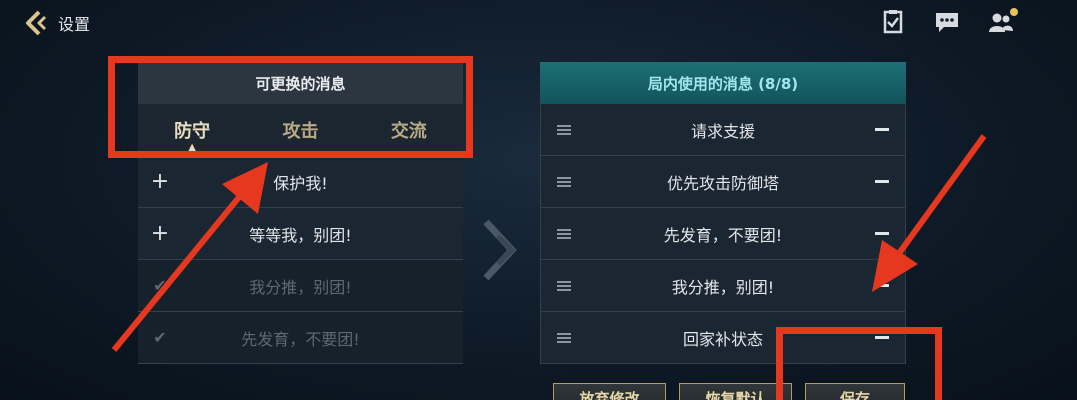 This screenshot has height=400, width=1077. Describe the element at coordinates (893, 22) in the screenshot. I see `checklist-icon` at that location.